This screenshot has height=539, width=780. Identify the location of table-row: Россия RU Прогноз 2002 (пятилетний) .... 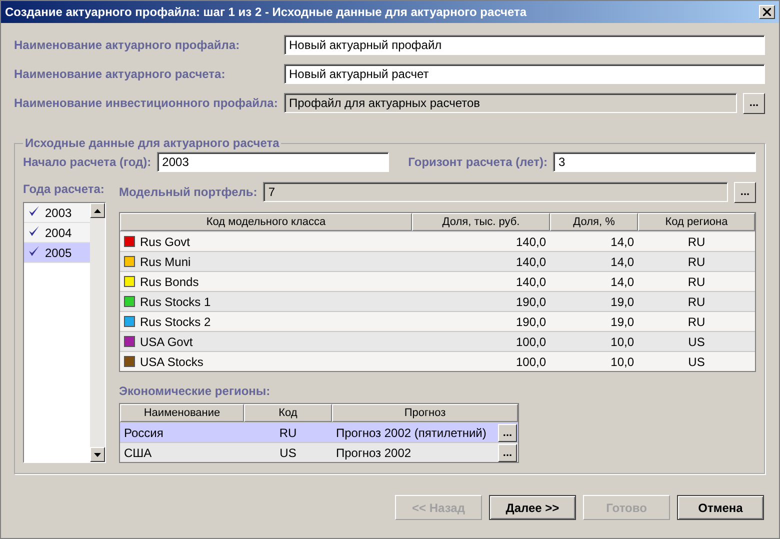
(319, 432).